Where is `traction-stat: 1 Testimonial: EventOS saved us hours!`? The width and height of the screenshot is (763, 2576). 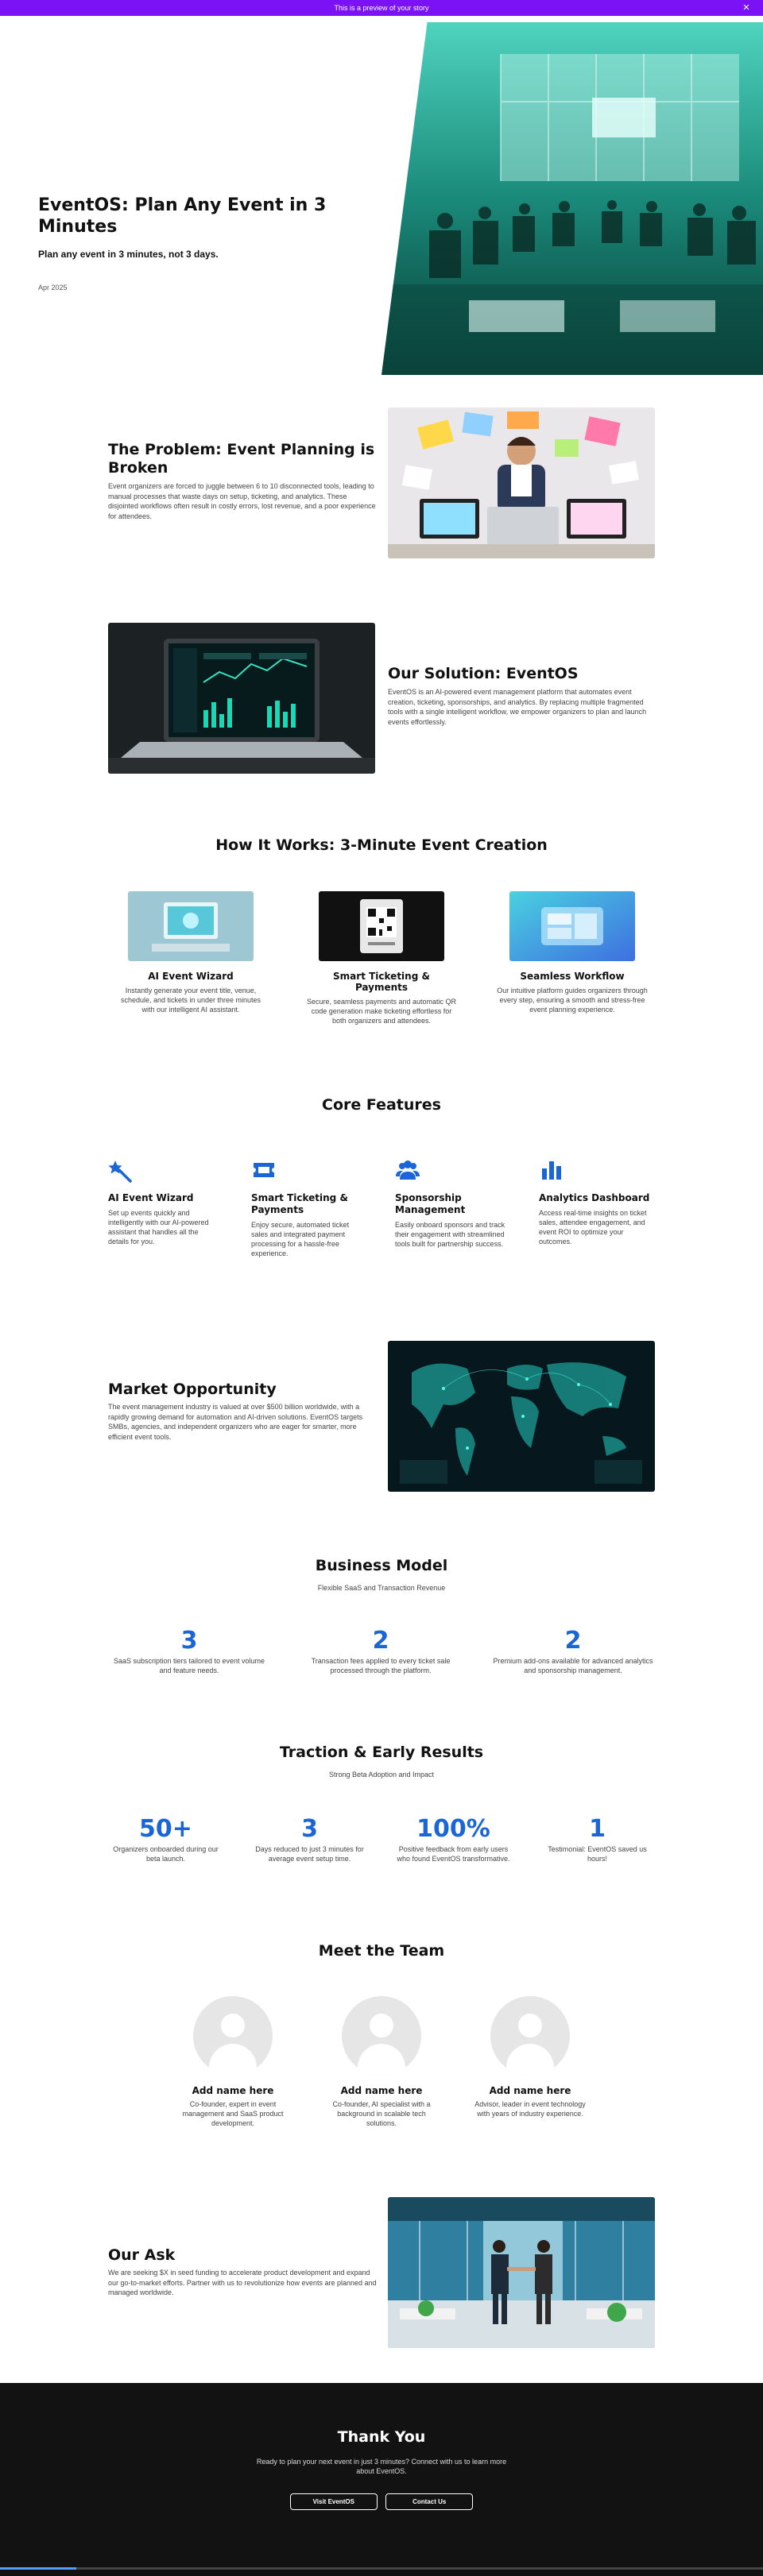
traction-stat: 1 Testimonial: EventOS saved us hours! is located at coordinates (597, 1839).